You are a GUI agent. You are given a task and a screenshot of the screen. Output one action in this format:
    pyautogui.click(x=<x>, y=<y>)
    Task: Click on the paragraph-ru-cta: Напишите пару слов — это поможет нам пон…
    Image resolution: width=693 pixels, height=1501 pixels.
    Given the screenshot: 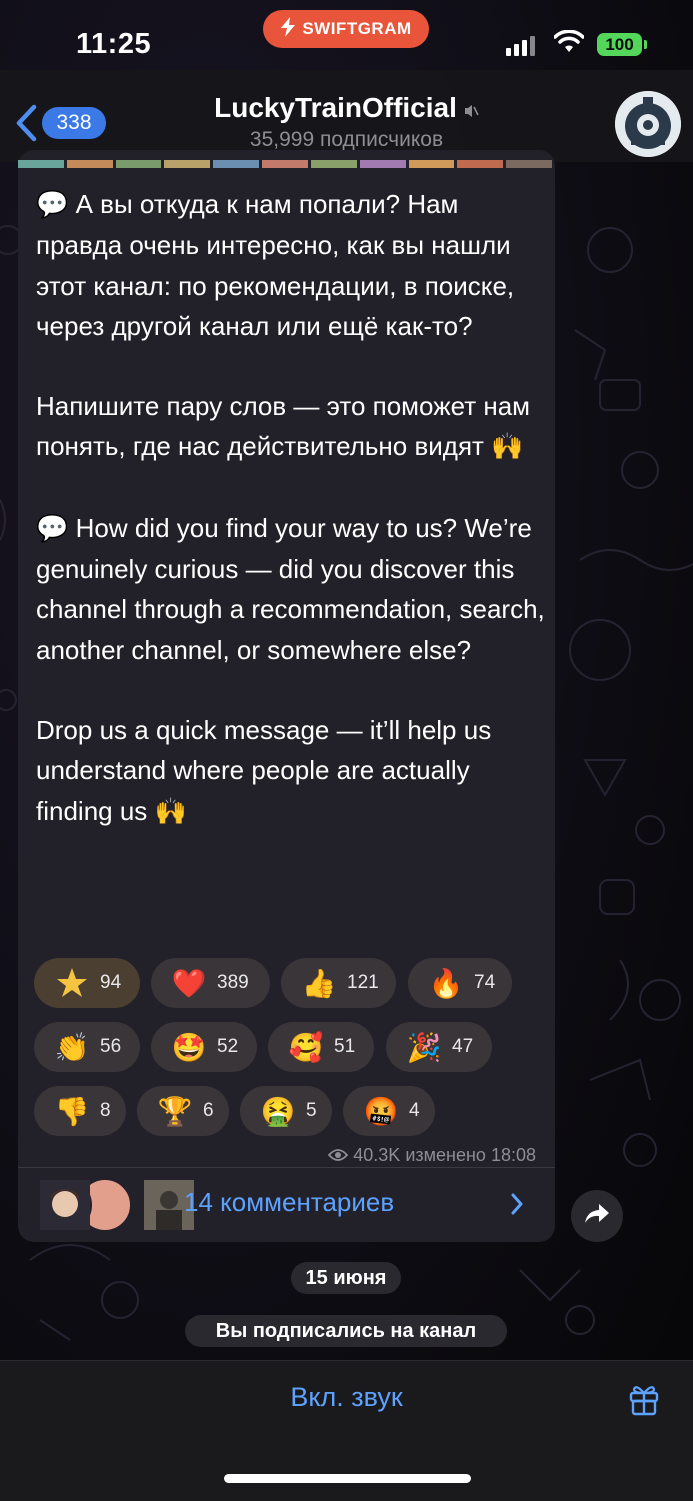 What is the action you would take?
    pyautogui.click(x=287, y=427)
    